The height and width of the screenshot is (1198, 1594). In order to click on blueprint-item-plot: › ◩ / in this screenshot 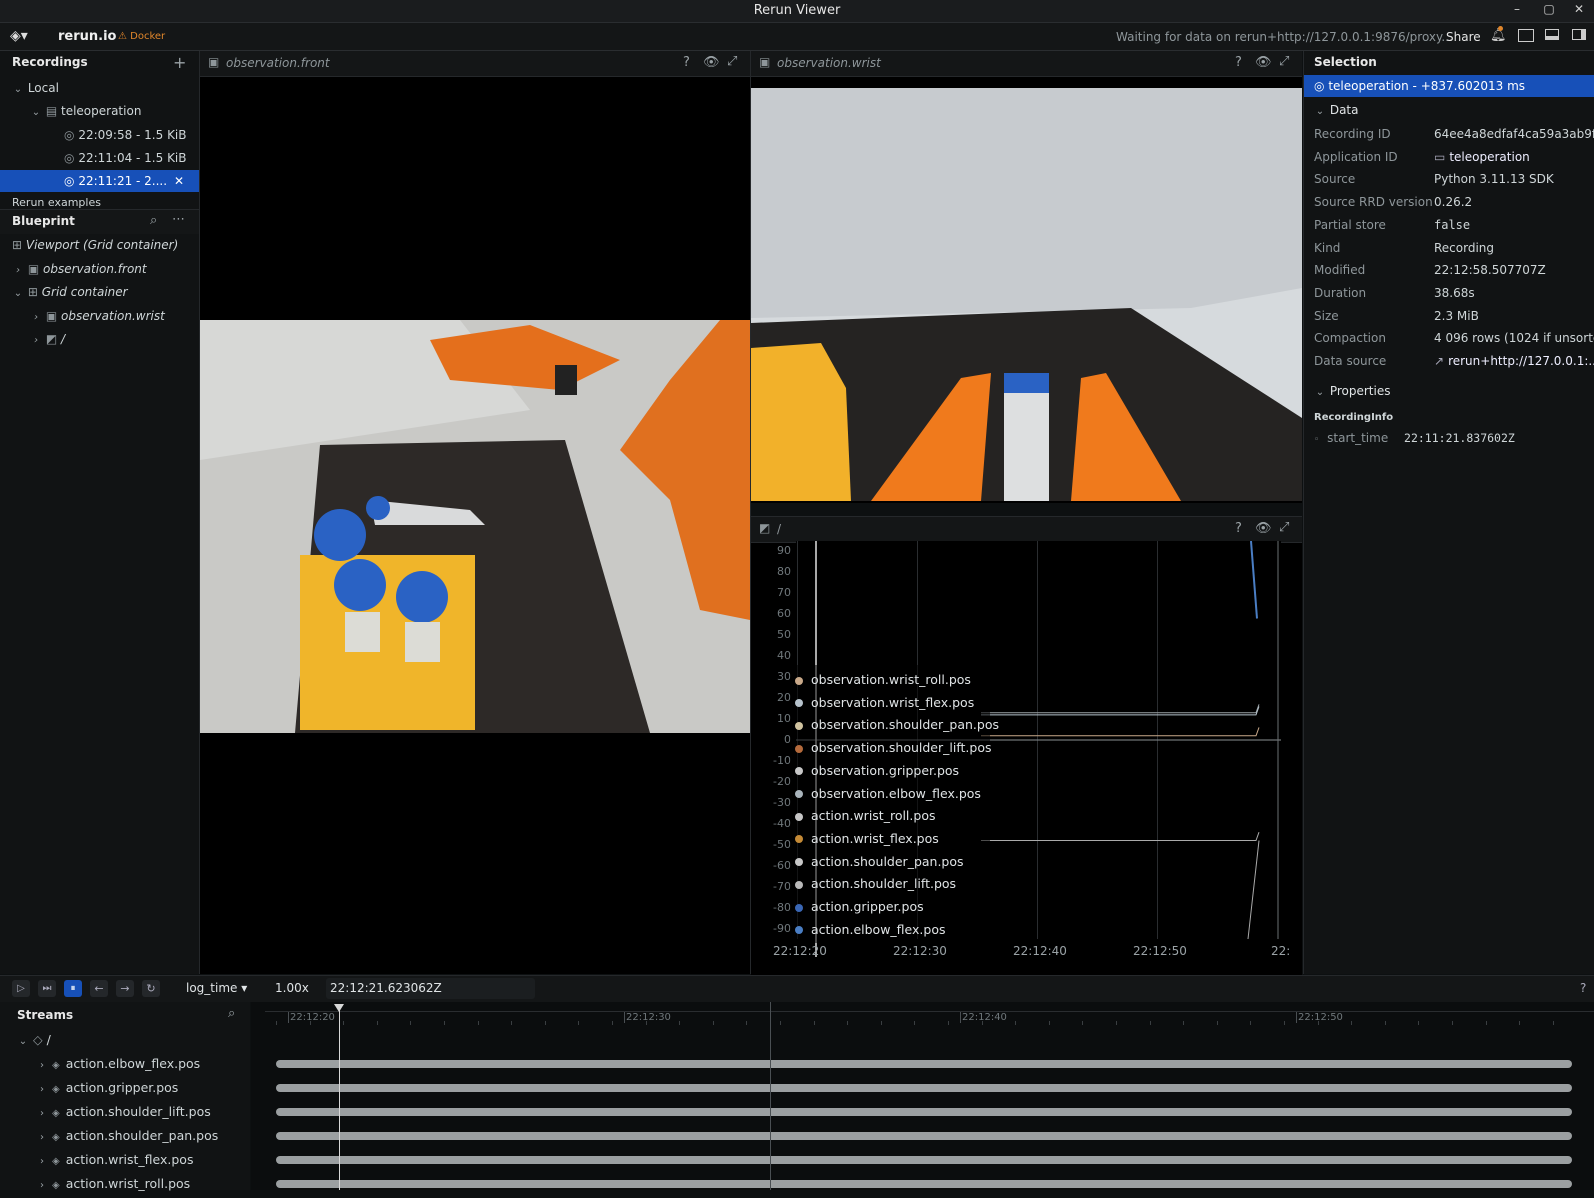, I will do `click(47, 339)`.